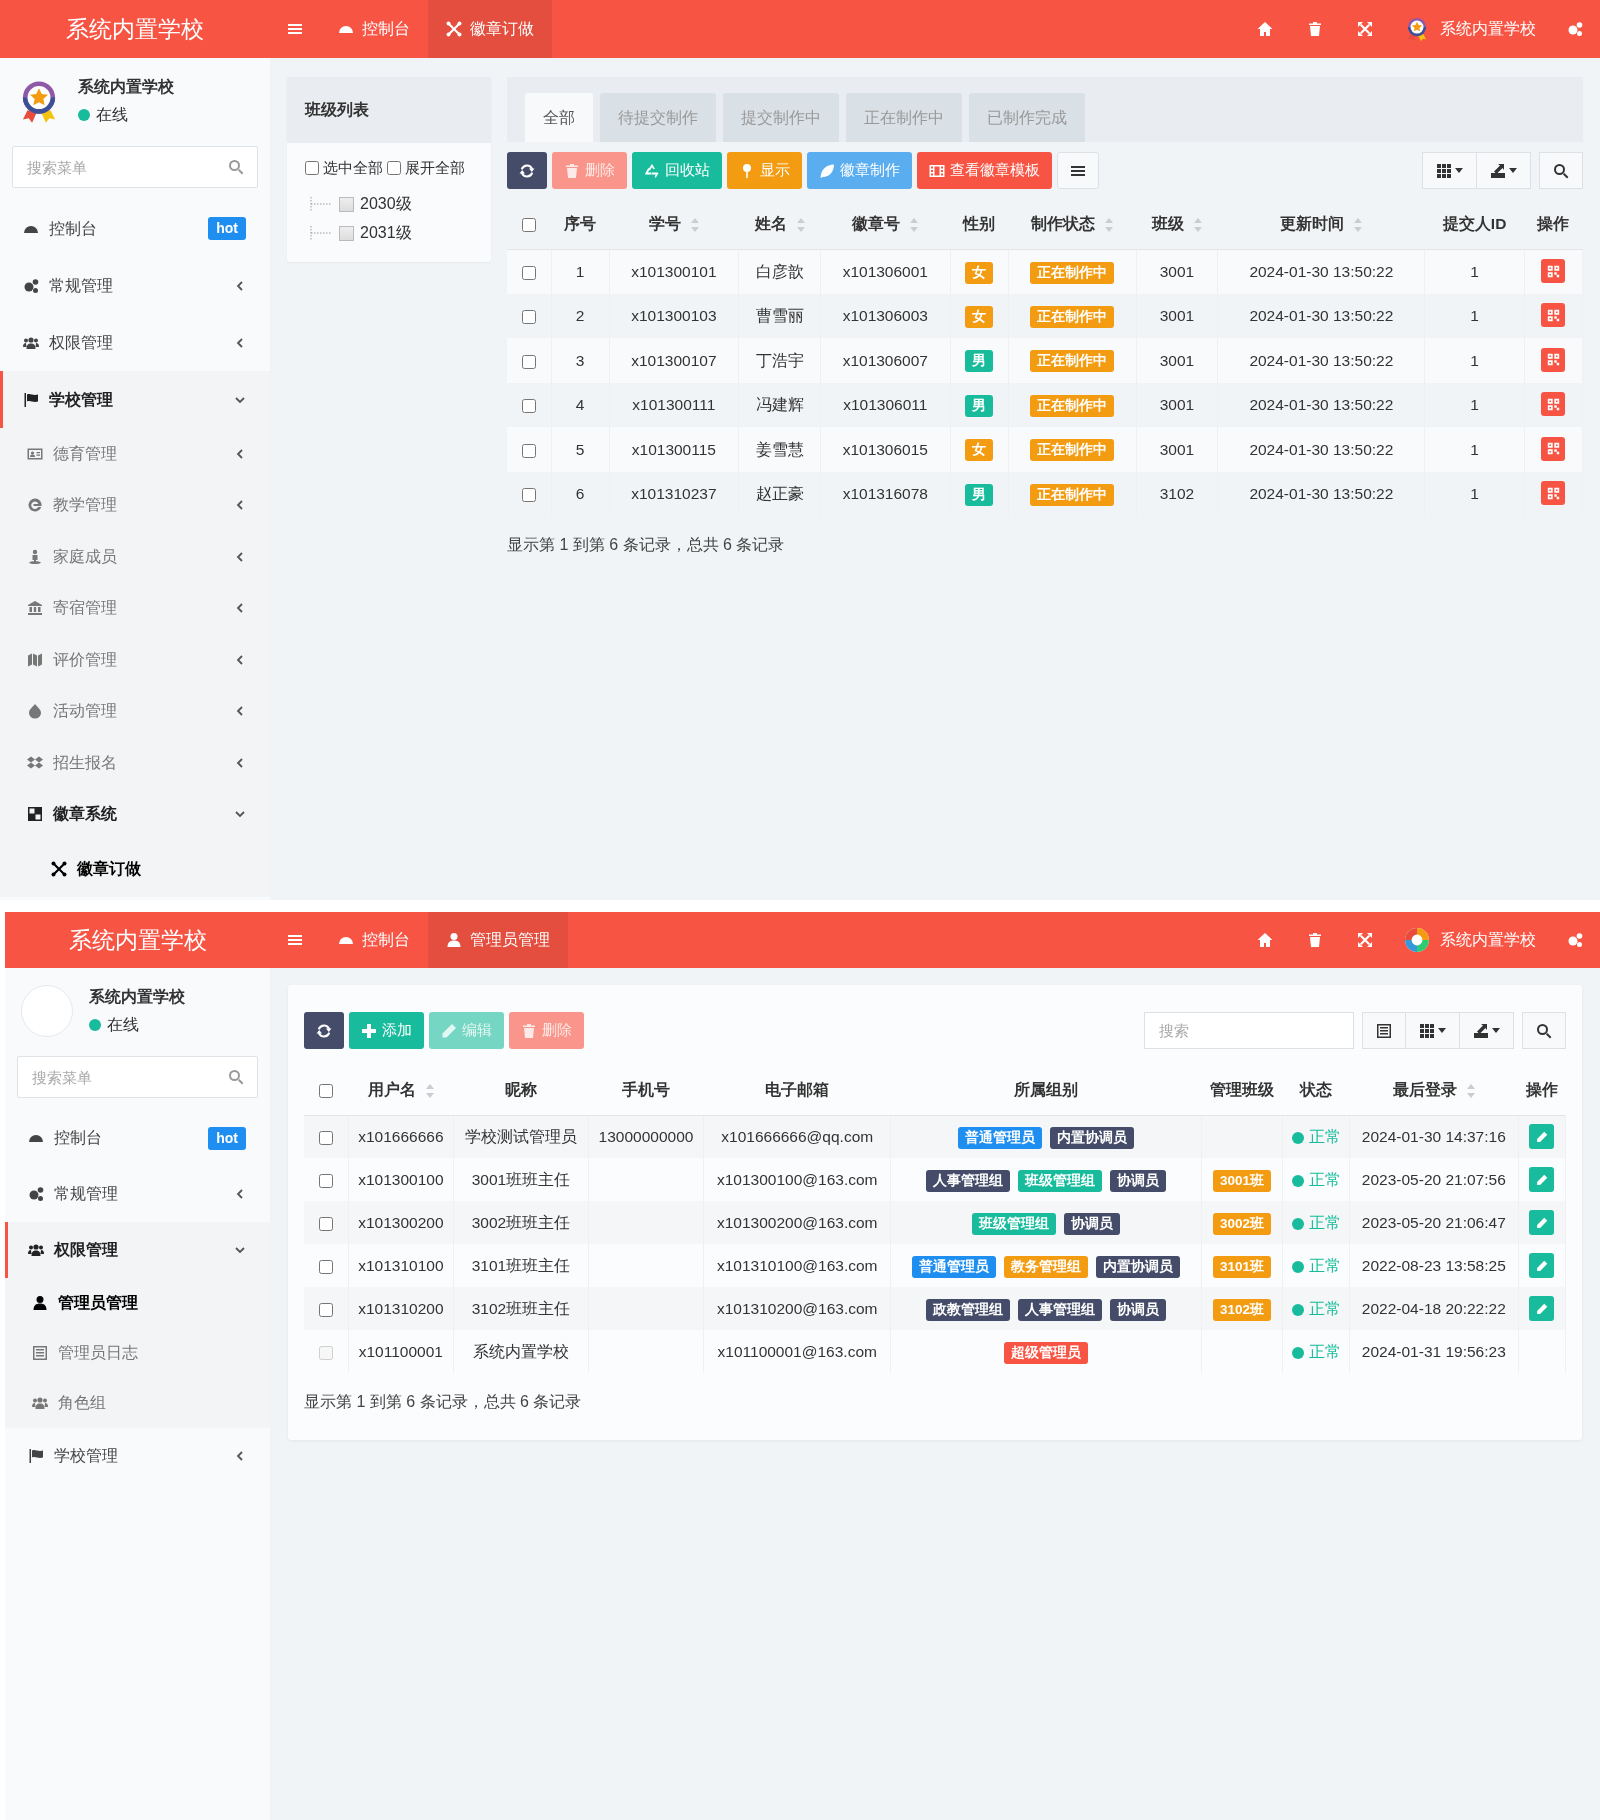 Image resolution: width=1600 pixels, height=1820 pixels. Describe the element at coordinates (779, 224) in the screenshot. I see `column-header: 姓名` at that location.